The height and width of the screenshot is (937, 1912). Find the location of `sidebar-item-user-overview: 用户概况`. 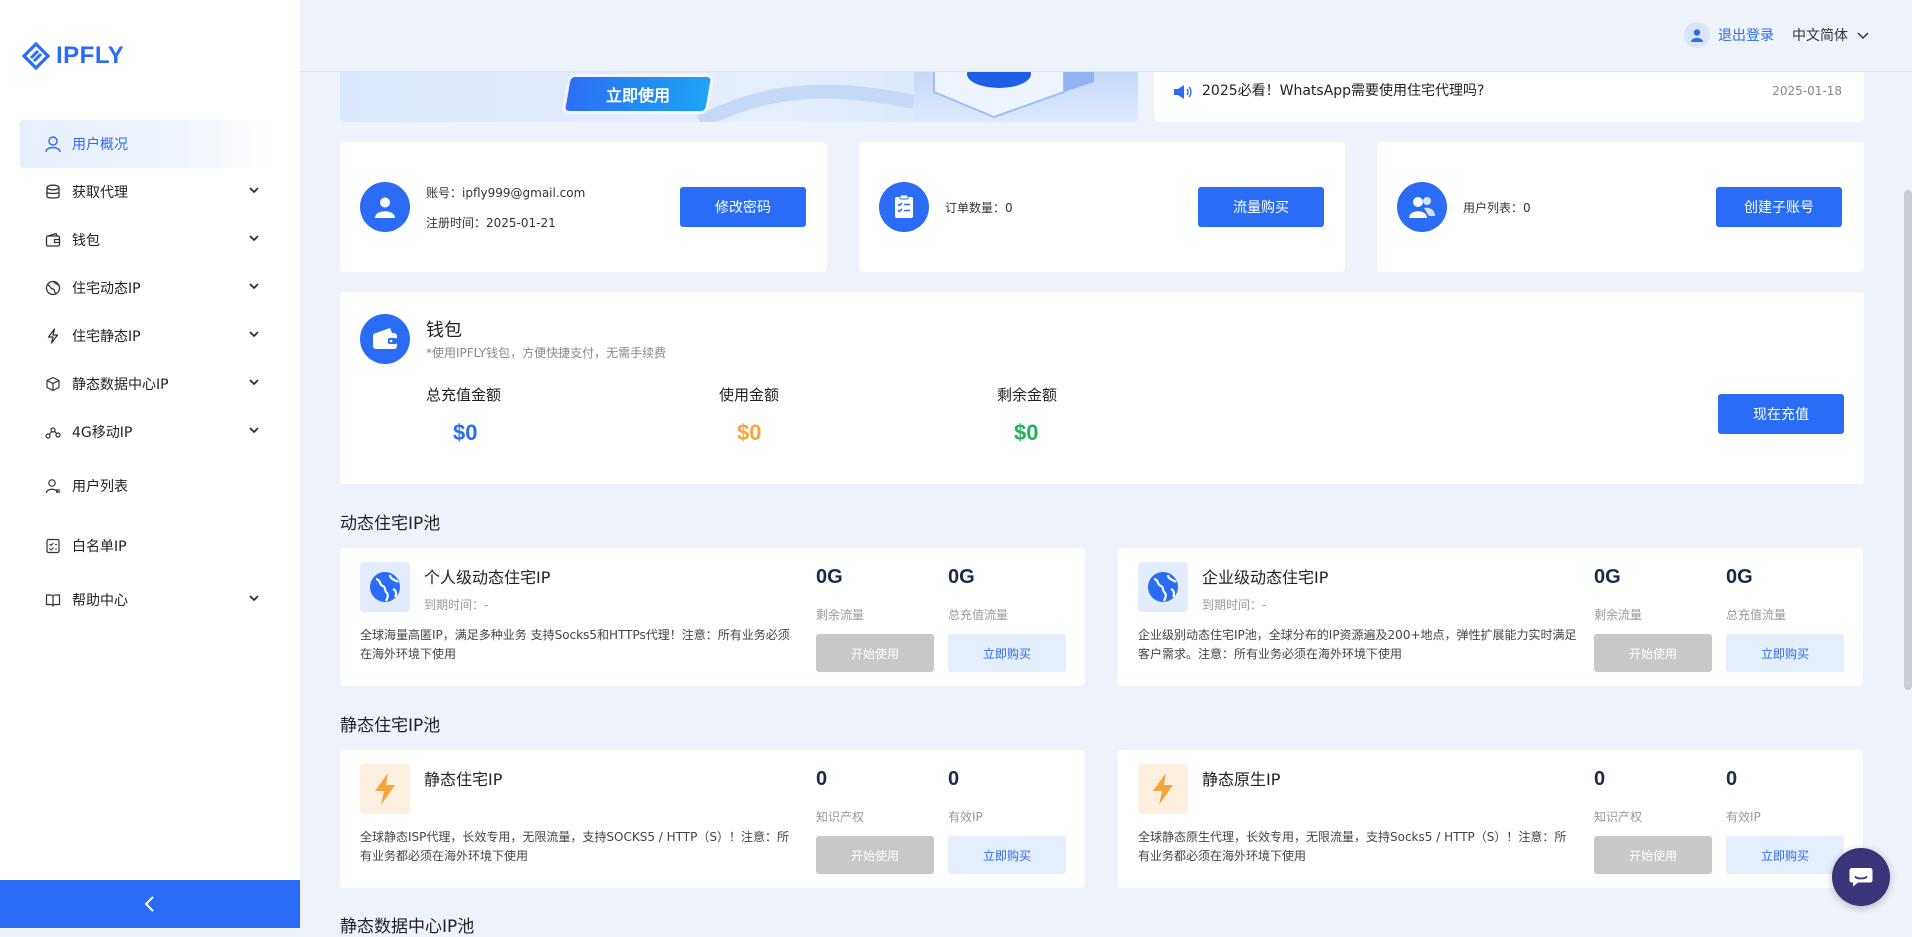

sidebar-item-user-overview: 用户概况 is located at coordinates (145, 144).